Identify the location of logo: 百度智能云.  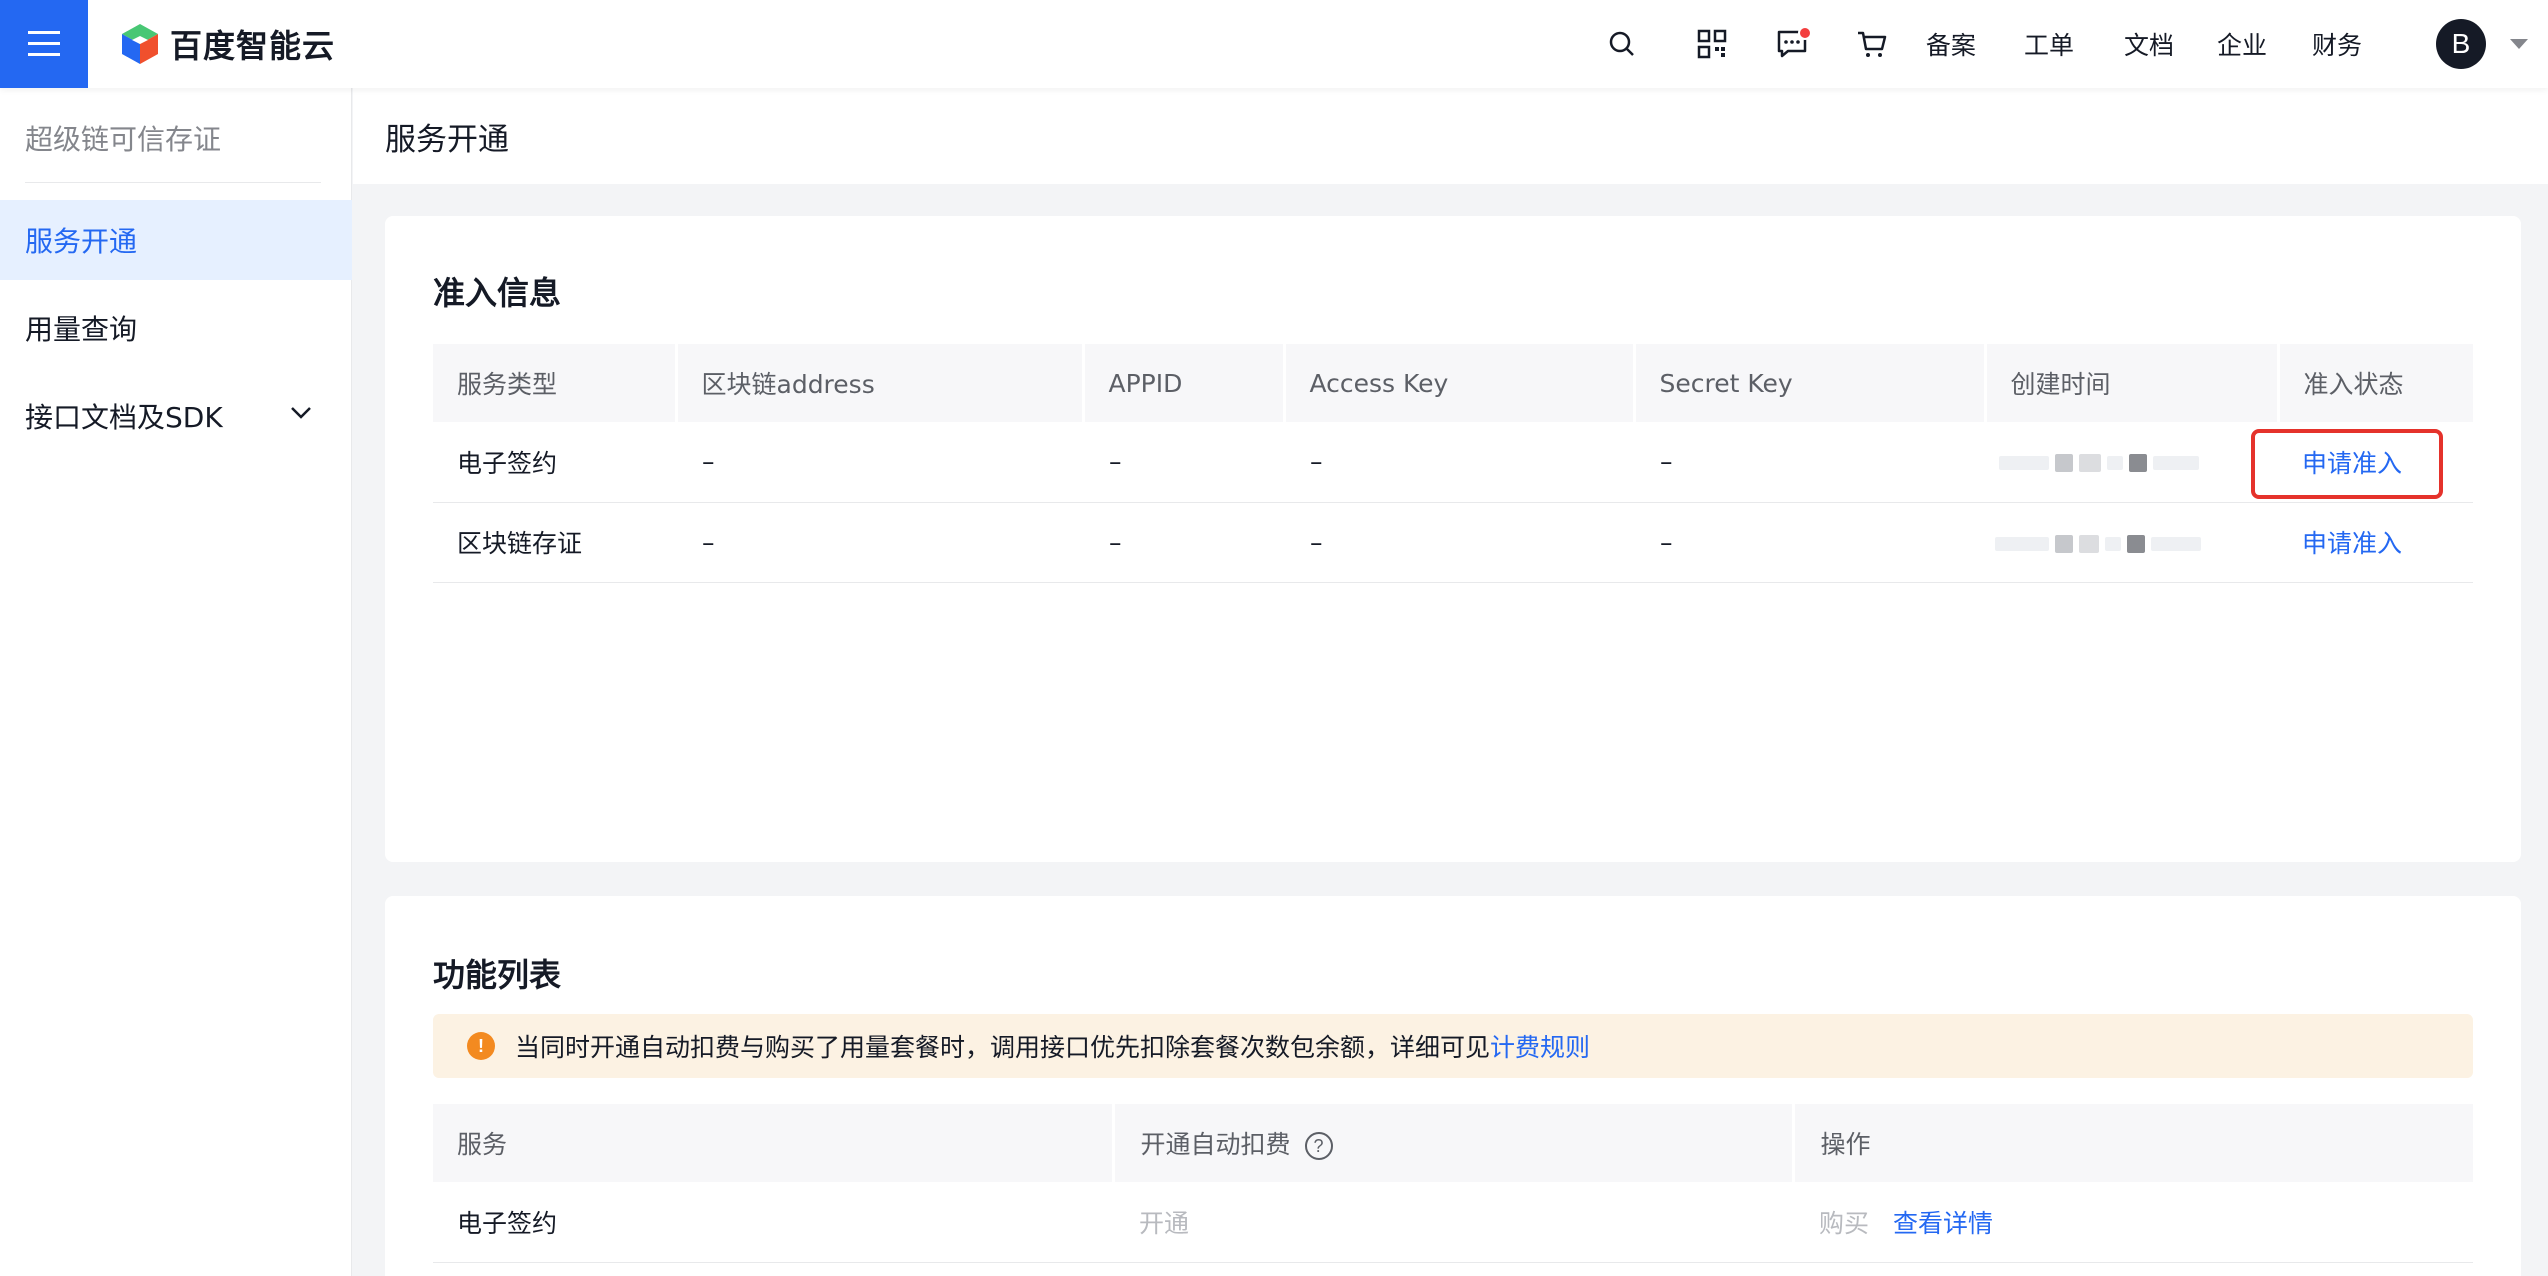
(227, 44).